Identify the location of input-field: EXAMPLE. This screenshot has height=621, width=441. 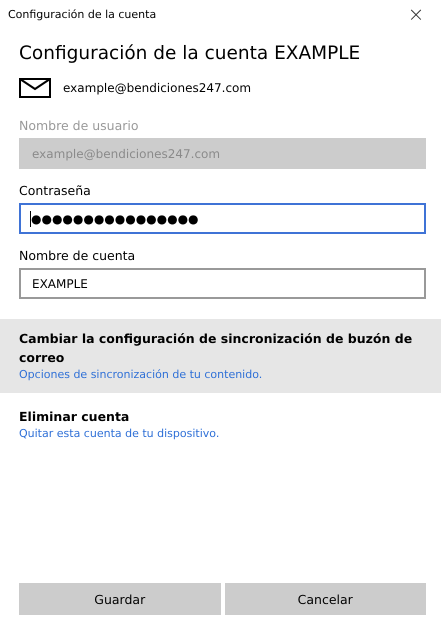
(222, 283).